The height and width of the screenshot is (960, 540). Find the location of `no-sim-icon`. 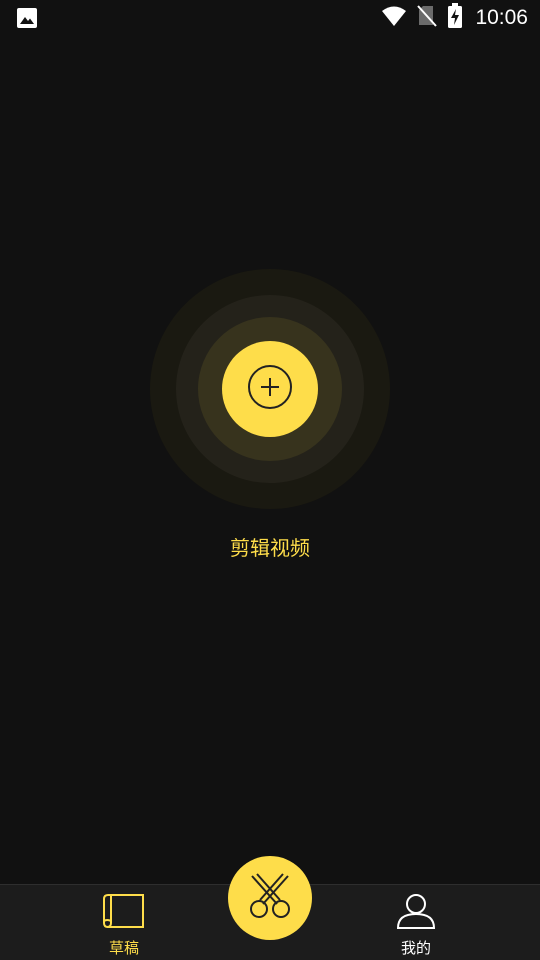

no-sim-icon is located at coordinates (427, 18).